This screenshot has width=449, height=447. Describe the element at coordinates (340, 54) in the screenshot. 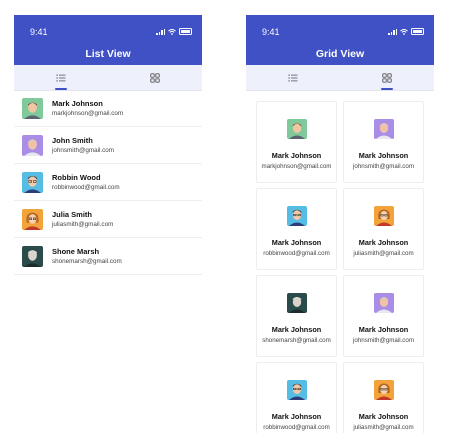

I see `page-title: Grid View` at that location.